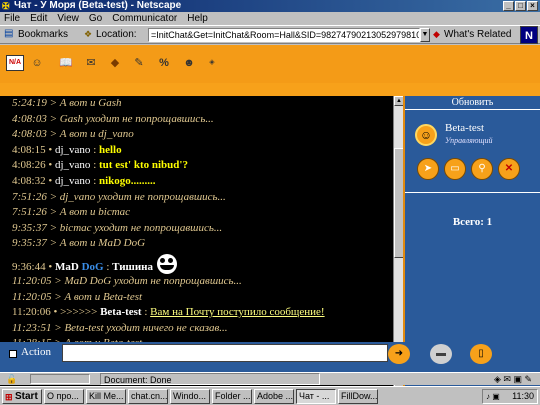 The image size is (540, 405). What do you see at coordinates (197, 18) in the screenshot?
I see `menu-help: Help` at bounding box center [197, 18].